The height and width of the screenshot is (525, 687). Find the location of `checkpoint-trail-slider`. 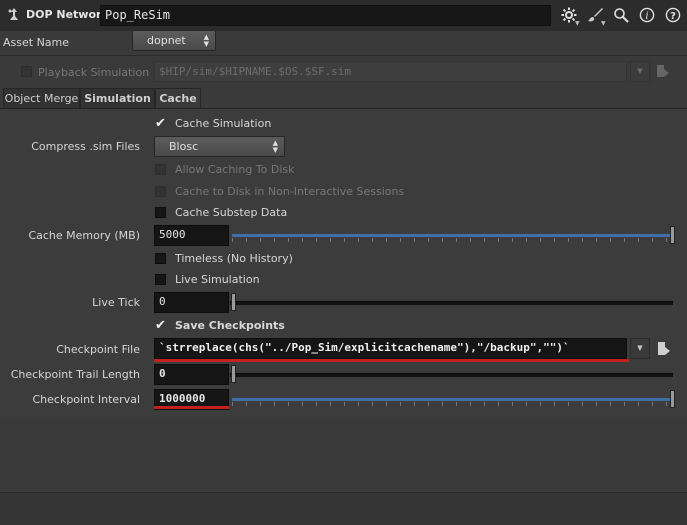

checkpoint-trail-slider is located at coordinates (452, 374).